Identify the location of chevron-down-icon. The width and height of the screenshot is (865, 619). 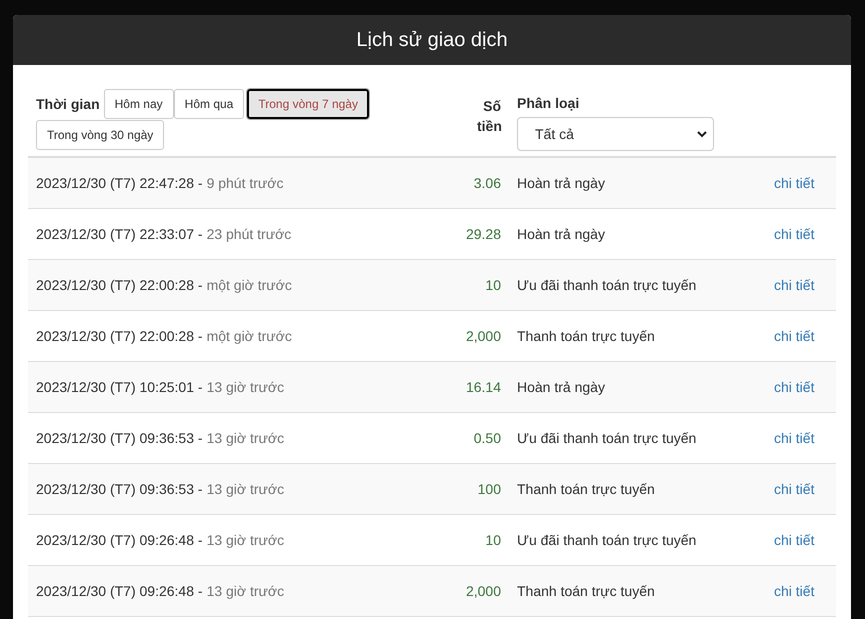
(702, 134).